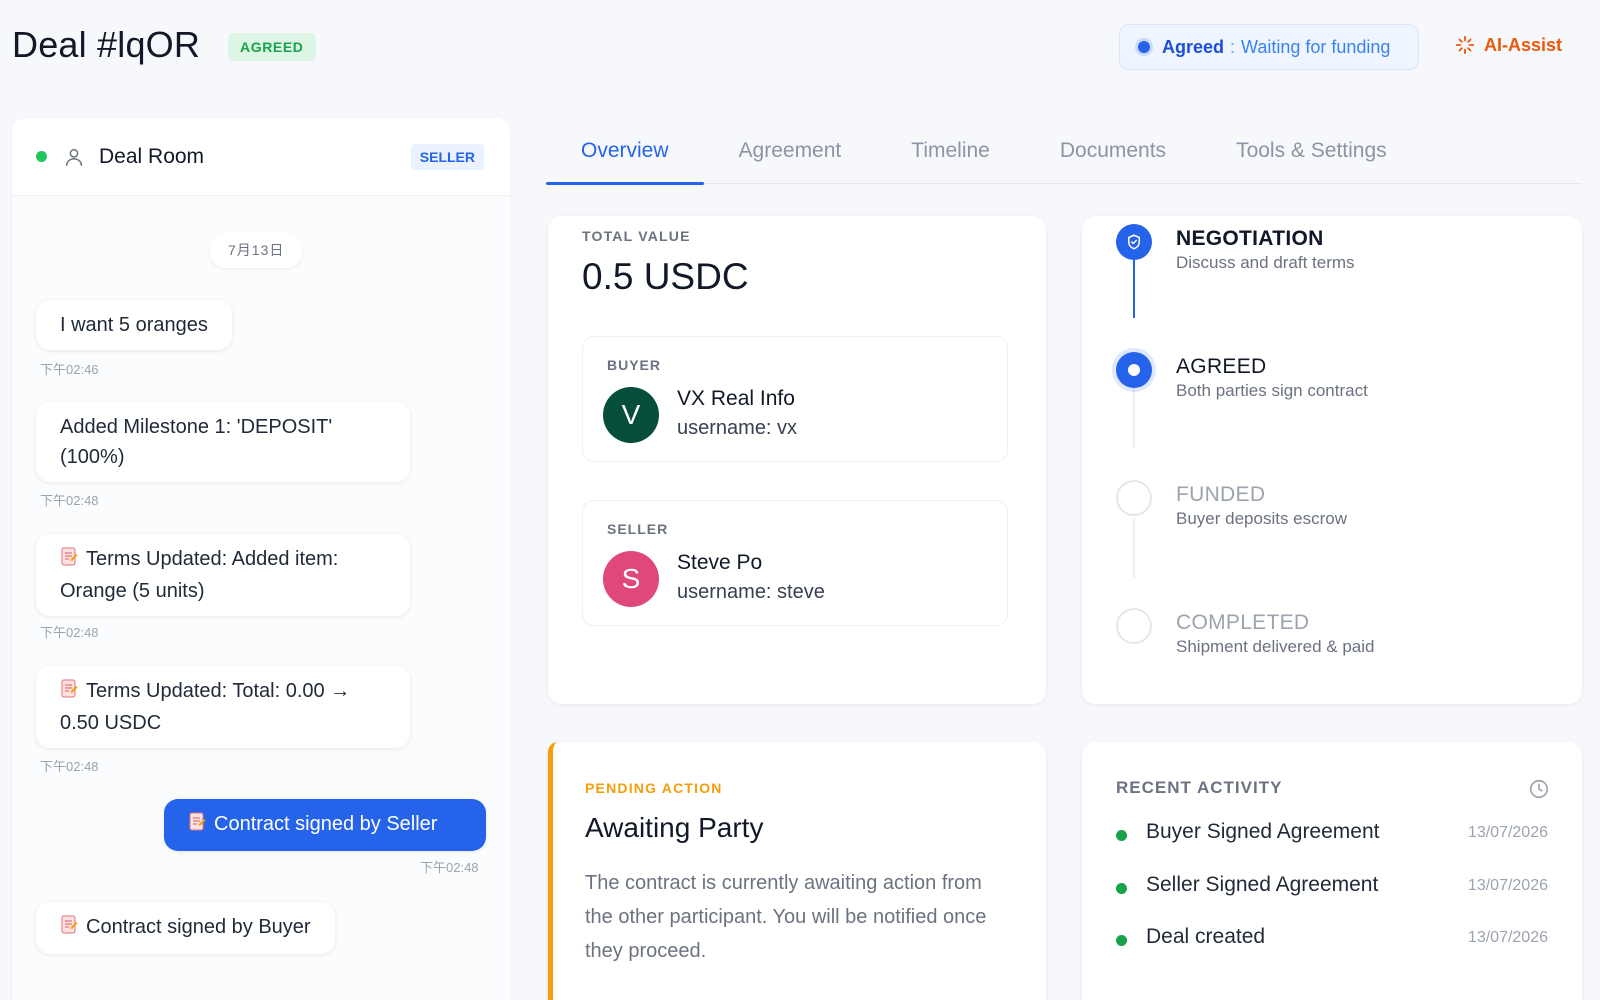 Image resolution: width=1600 pixels, height=1000 pixels. What do you see at coordinates (1311, 154) in the screenshot?
I see `tab-tools-settings: Tools & Settings` at bounding box center [1311, 154].